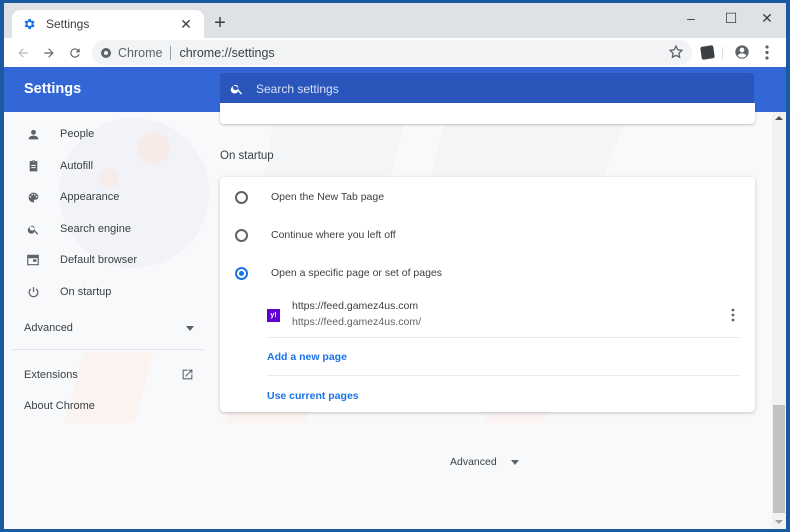 This screenshot has width=790, height=532. I want to click on add-new-page-link: Add a new page, so click(307, 357).